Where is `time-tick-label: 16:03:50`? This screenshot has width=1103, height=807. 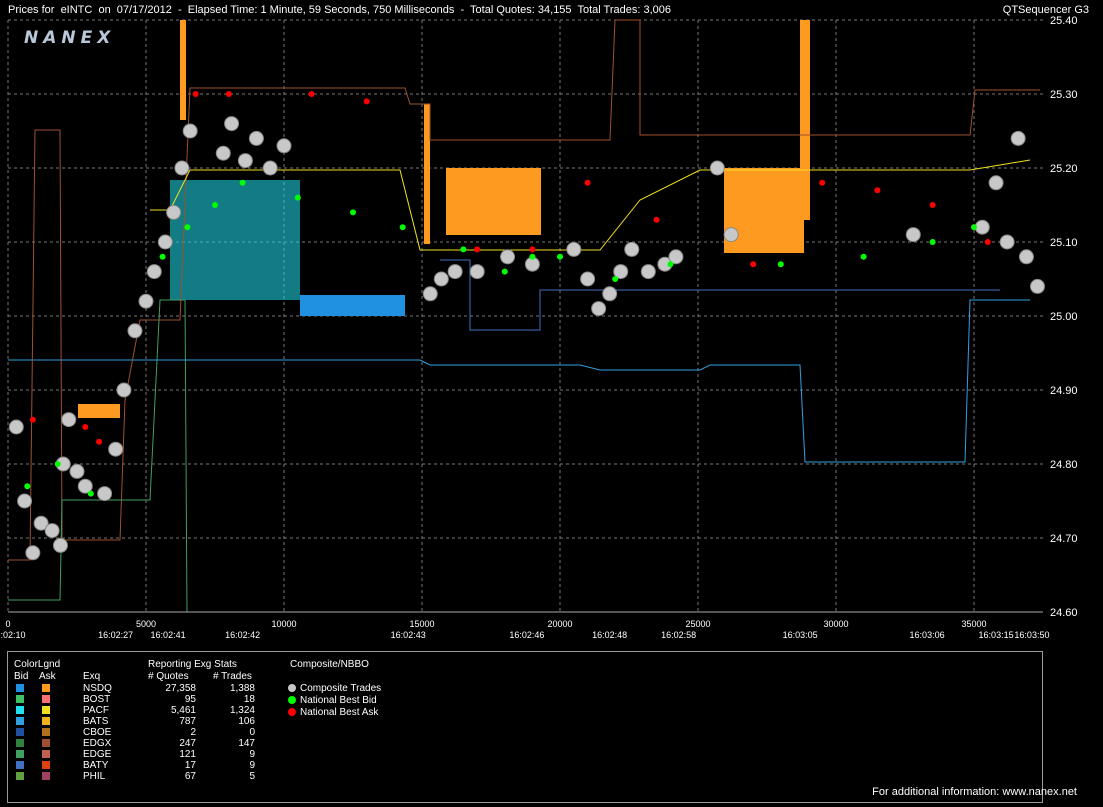 time-tick-label: 16:03:50 is located at coordinates (1031, 635).